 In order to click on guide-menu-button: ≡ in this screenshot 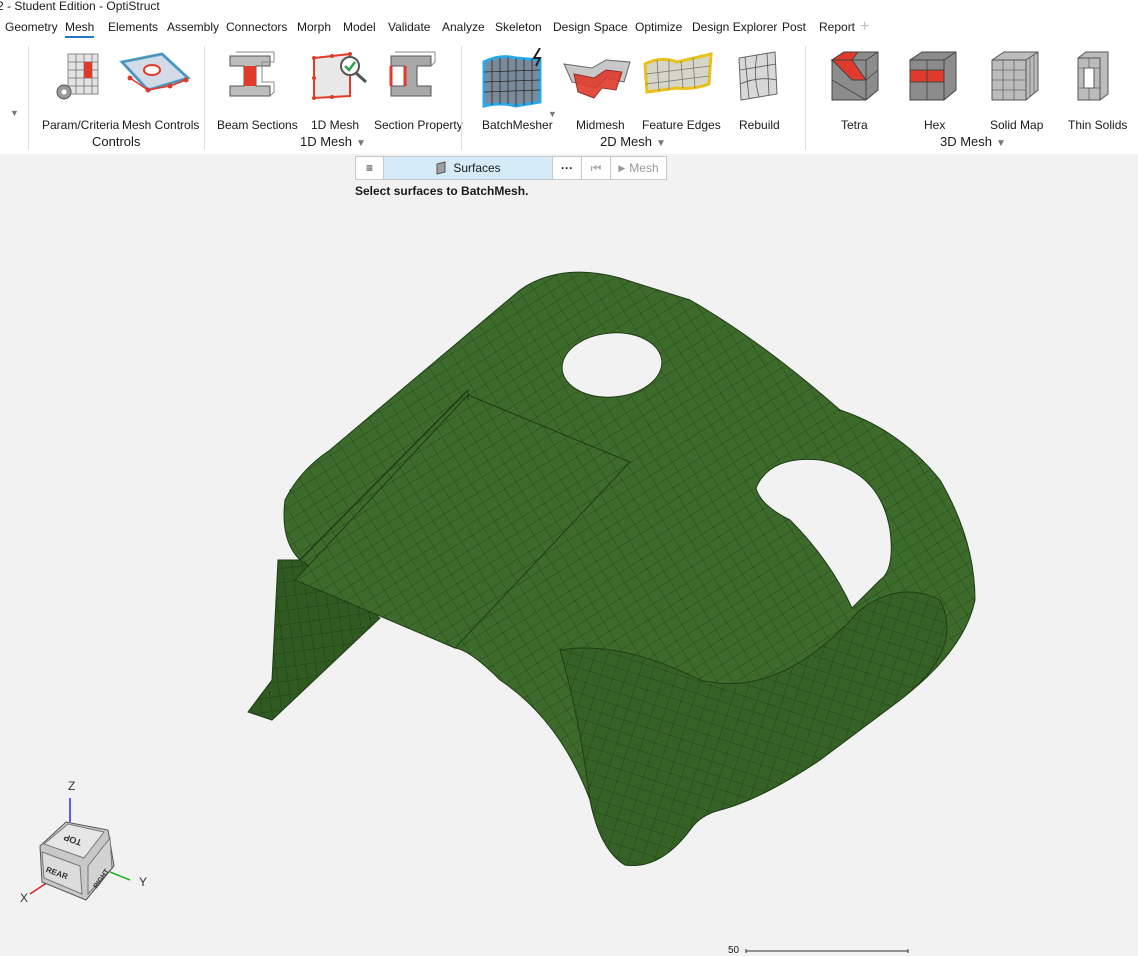, I will do `click(370, 168)`.